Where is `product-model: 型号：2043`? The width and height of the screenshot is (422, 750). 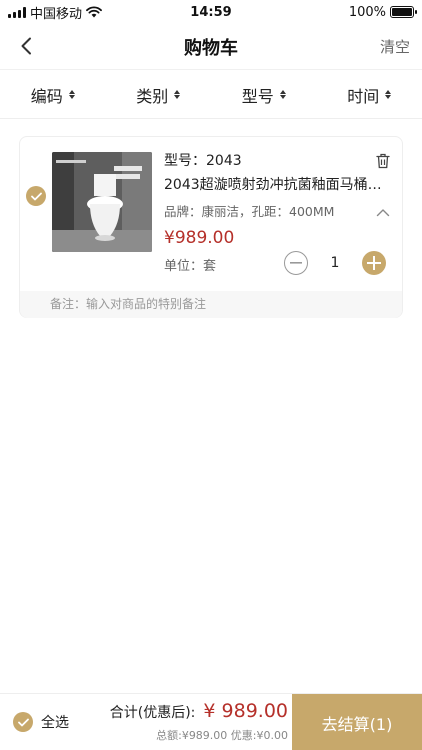
product-model: 型号：2043 is located at coordinates (203, 161).